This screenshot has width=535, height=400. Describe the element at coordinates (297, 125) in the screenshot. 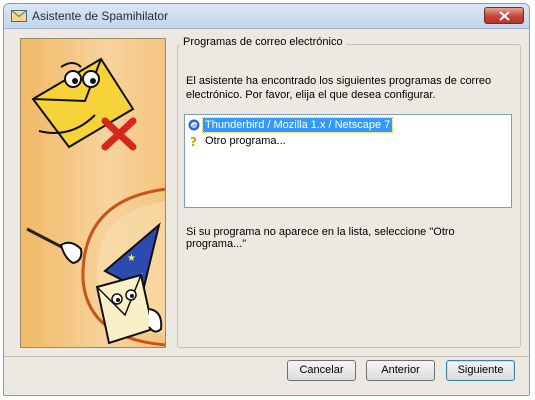

I see `list-item-label: Thunderbird / Mozilla 1.x / Netscape 7` at that location.